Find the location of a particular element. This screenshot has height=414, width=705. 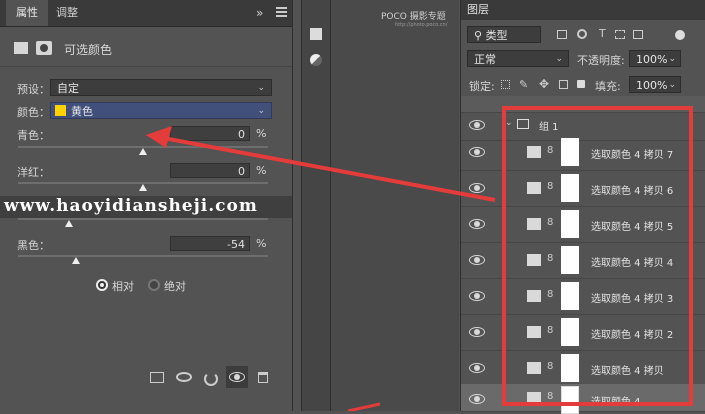

annotation-arrow-line is located at coordinates (326, 168).